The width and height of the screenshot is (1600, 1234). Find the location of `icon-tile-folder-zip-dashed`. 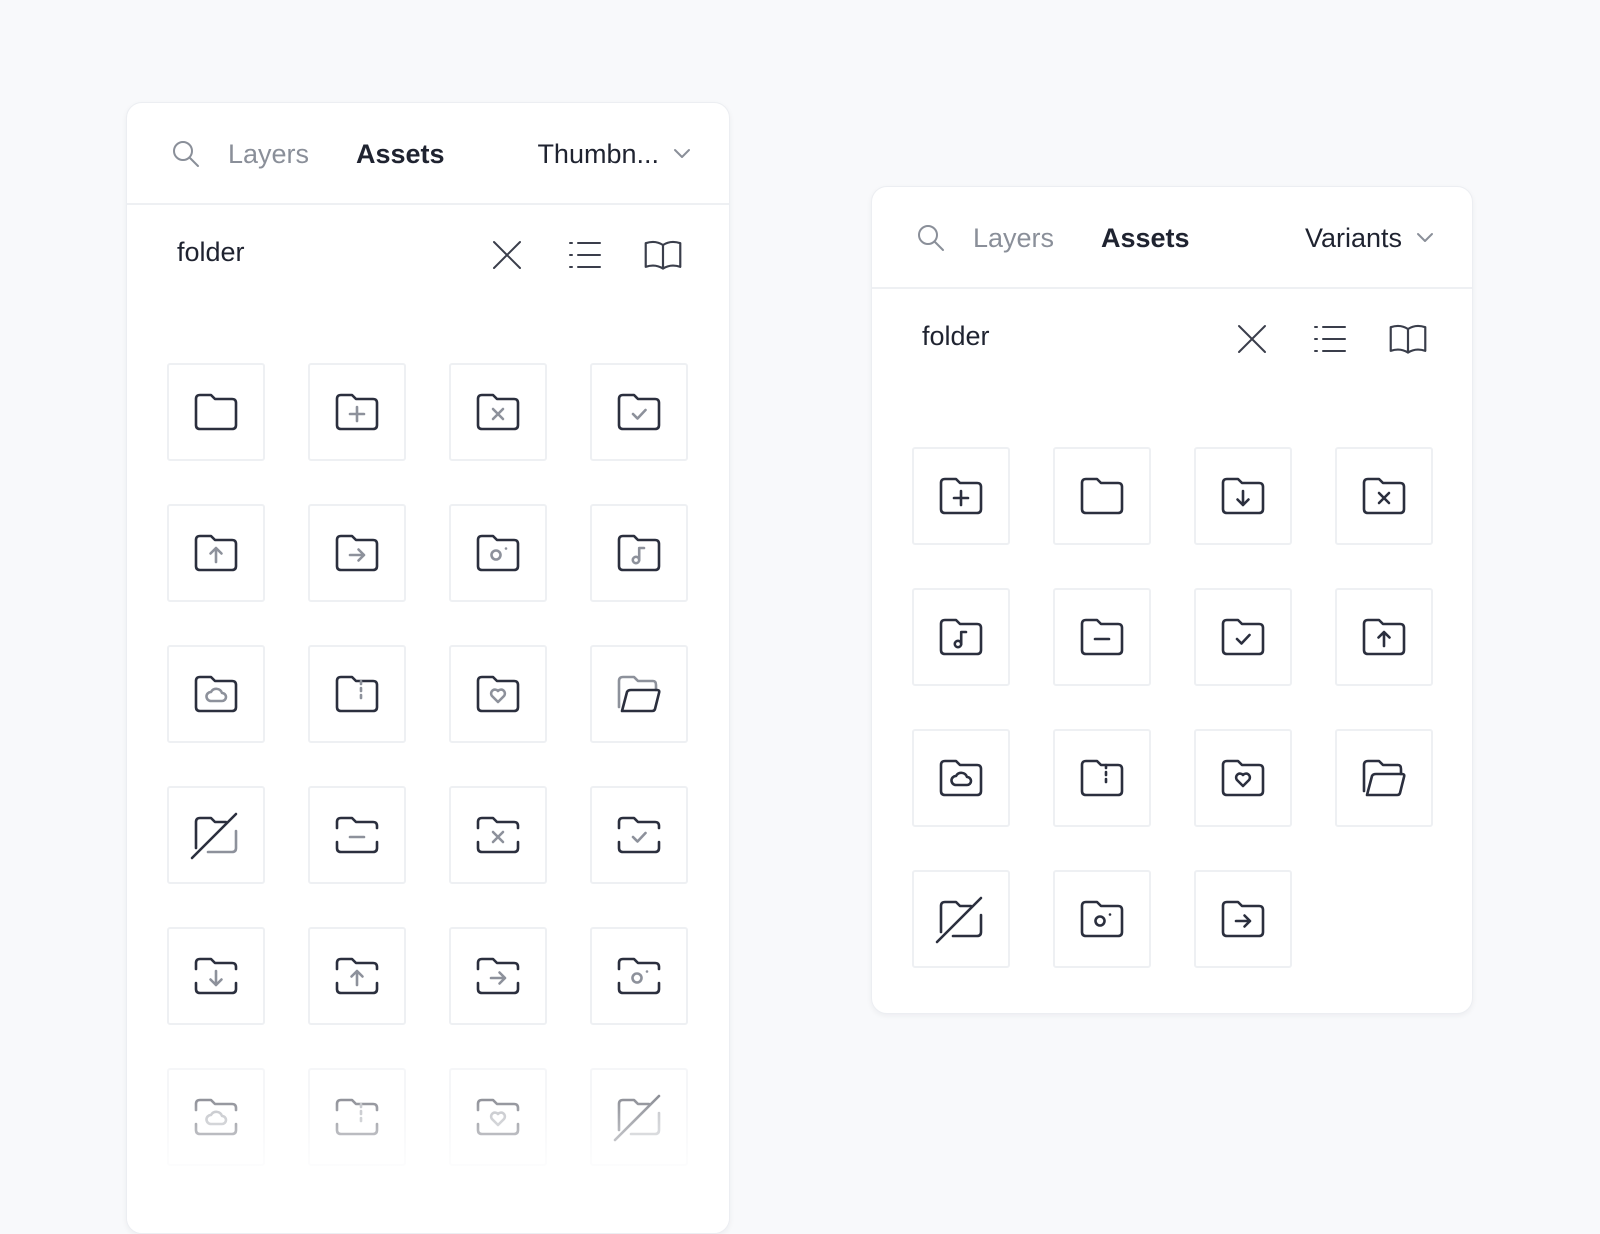

icon-tile-folder-zip-dashed is located at coordinates (357, 1117).